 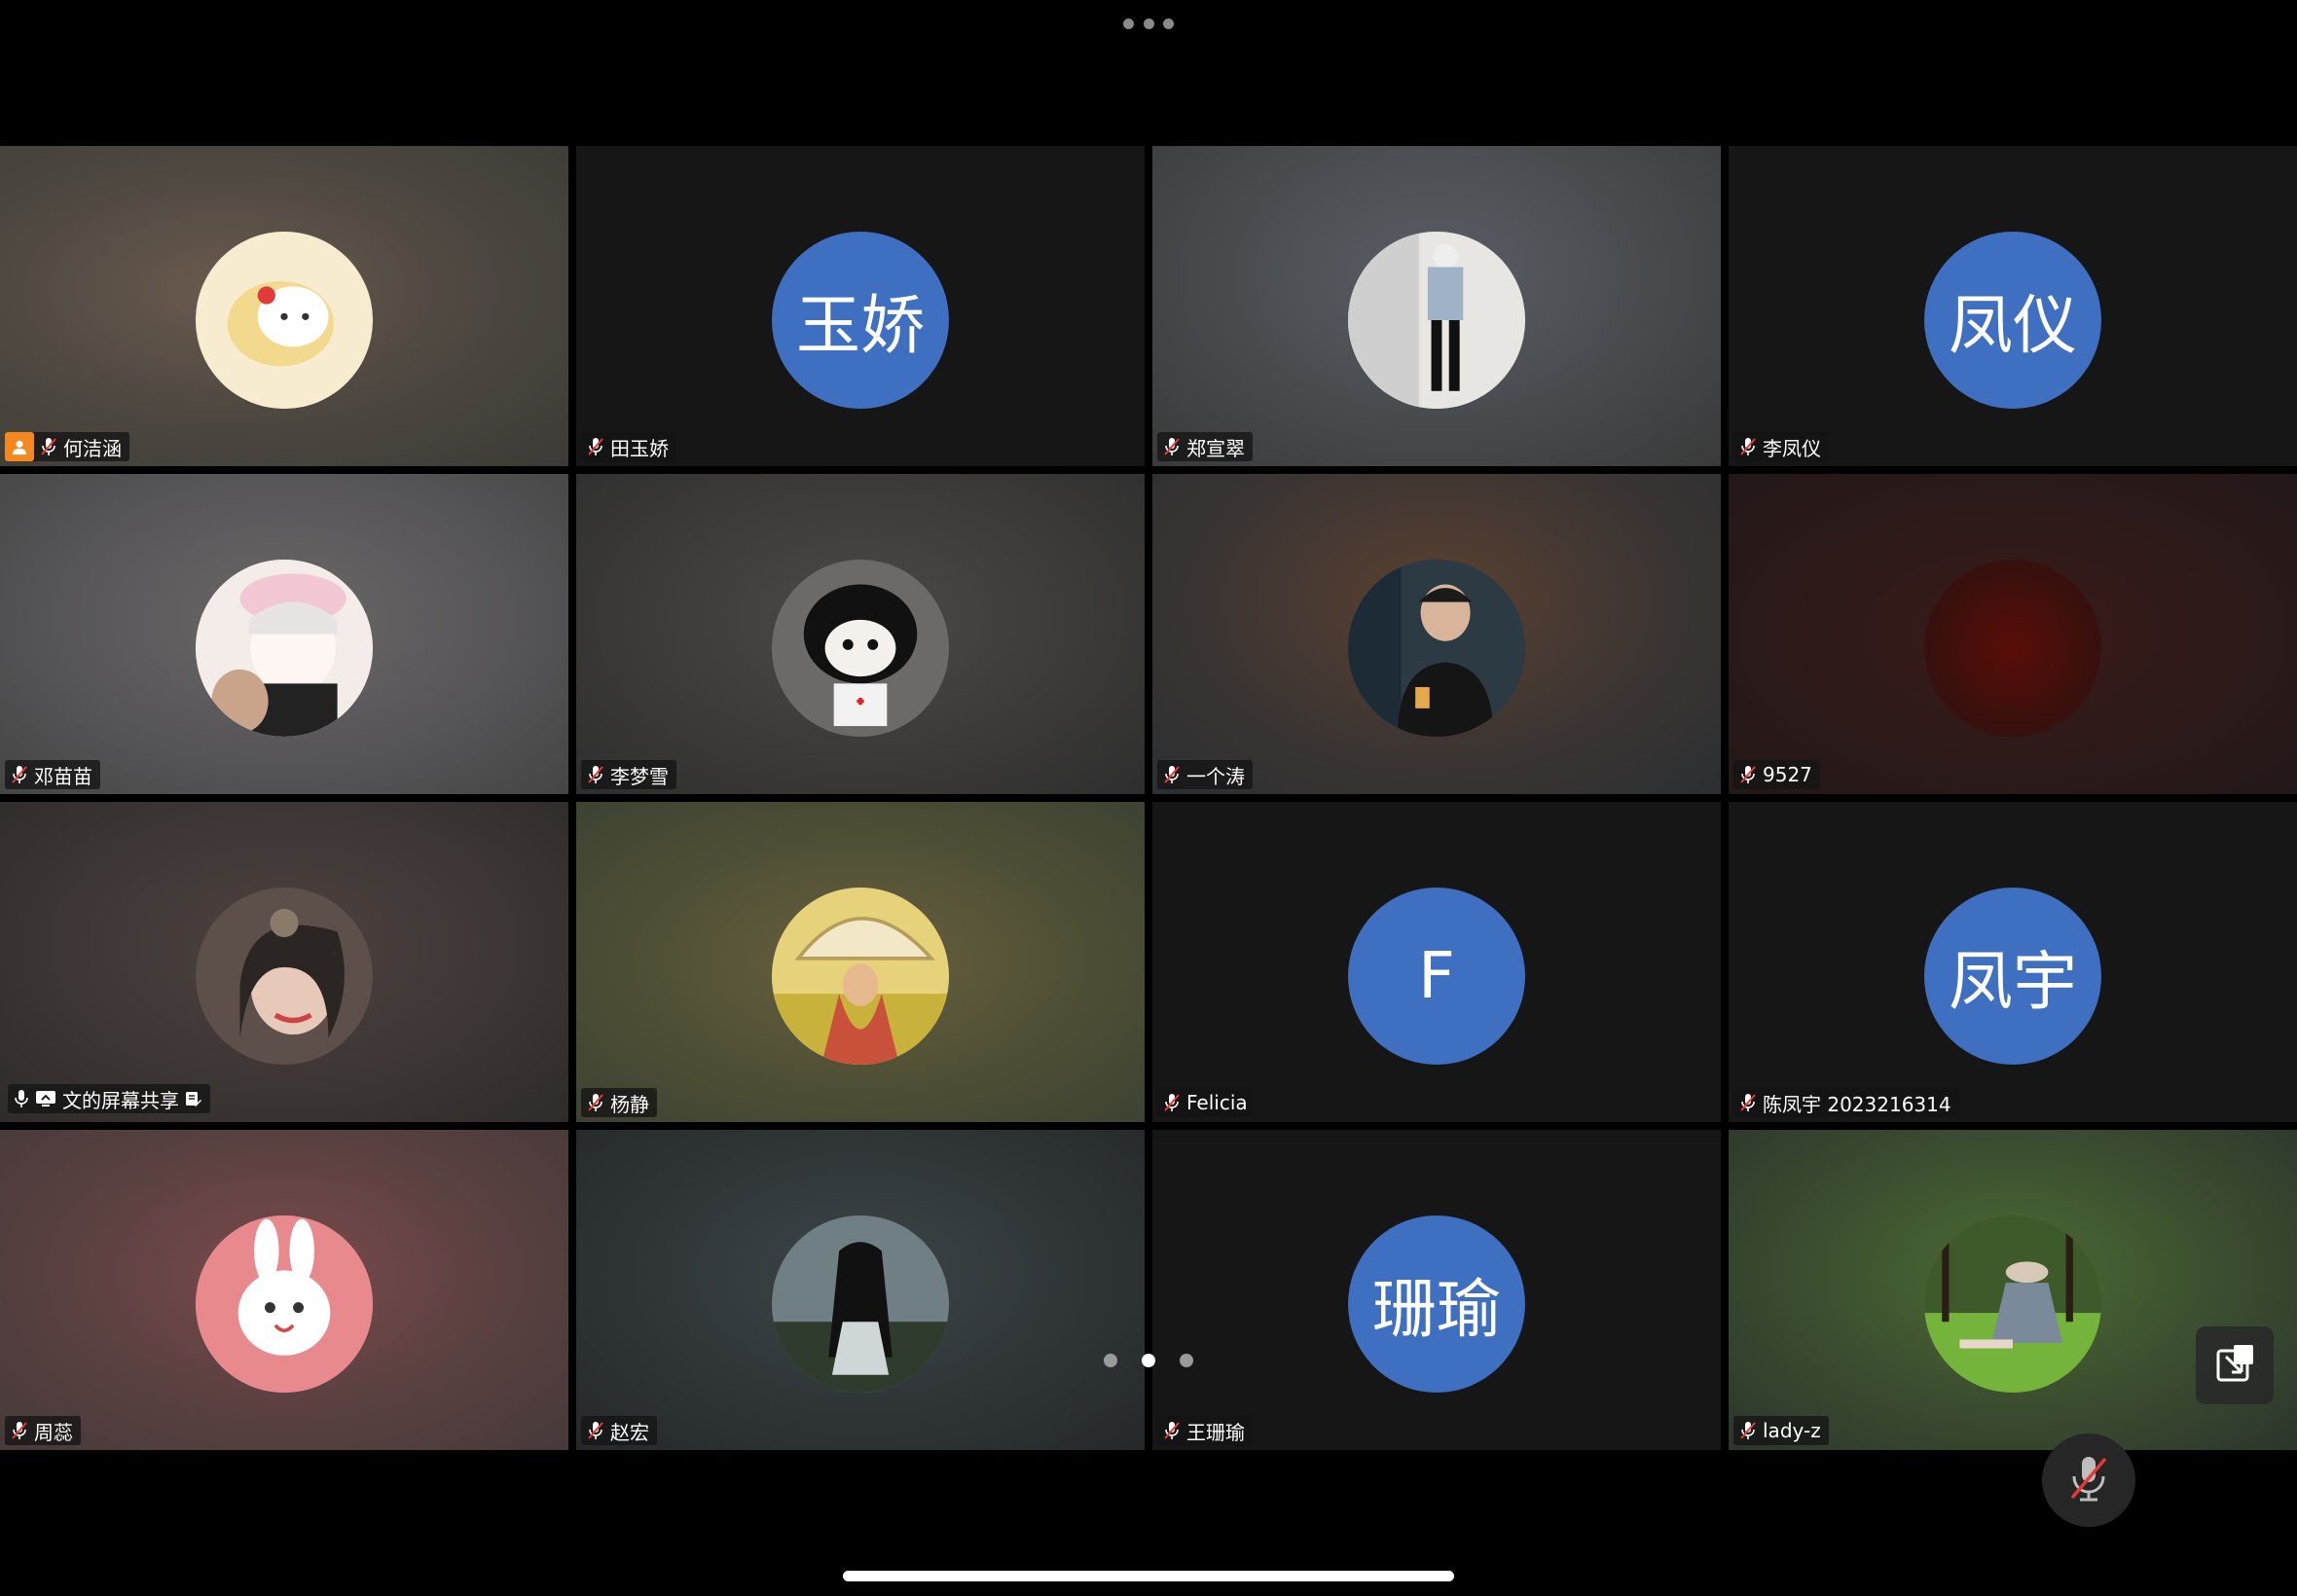 I want to click on participant-label: 田玉娇, so click(x=628, y=447).